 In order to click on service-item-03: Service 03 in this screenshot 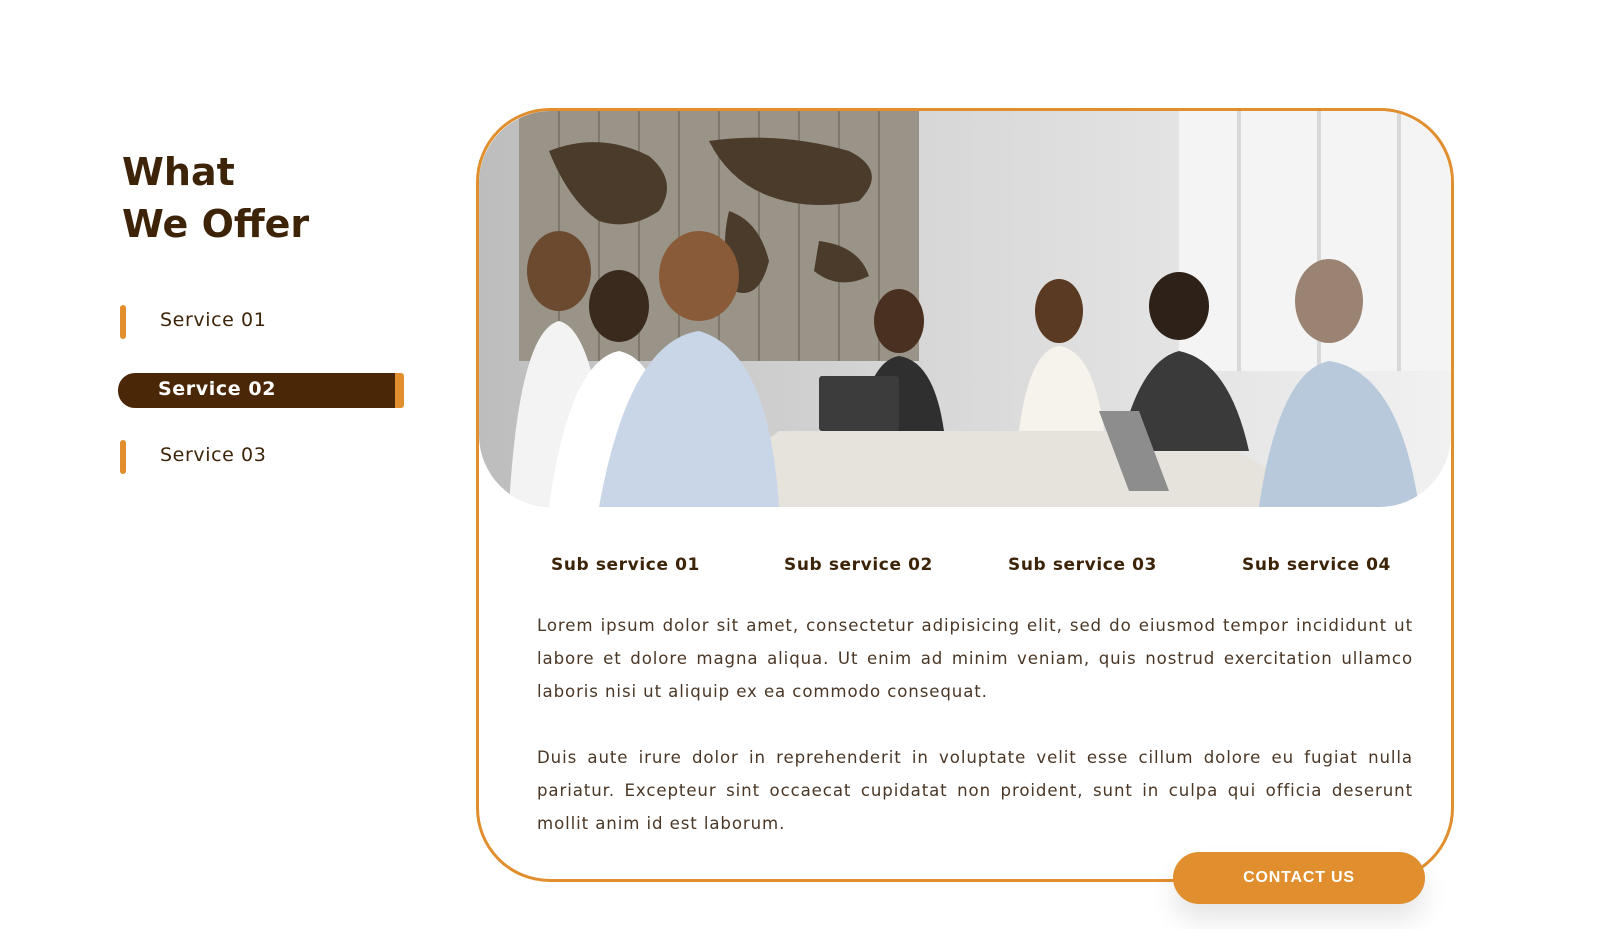, I will do `click(259, 458)`.